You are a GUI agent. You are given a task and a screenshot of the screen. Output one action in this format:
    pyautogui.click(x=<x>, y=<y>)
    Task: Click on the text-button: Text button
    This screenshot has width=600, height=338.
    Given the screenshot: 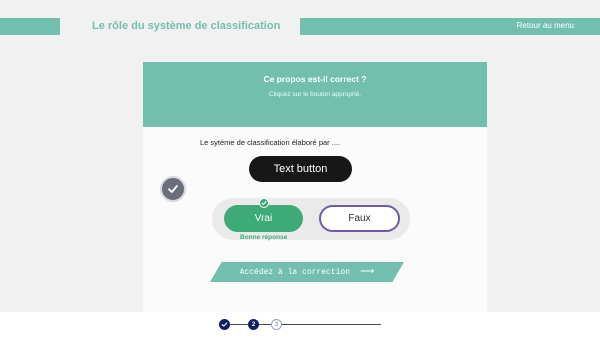 What is the action you would take?
    pyautogui.click(x=300, y=169)
    